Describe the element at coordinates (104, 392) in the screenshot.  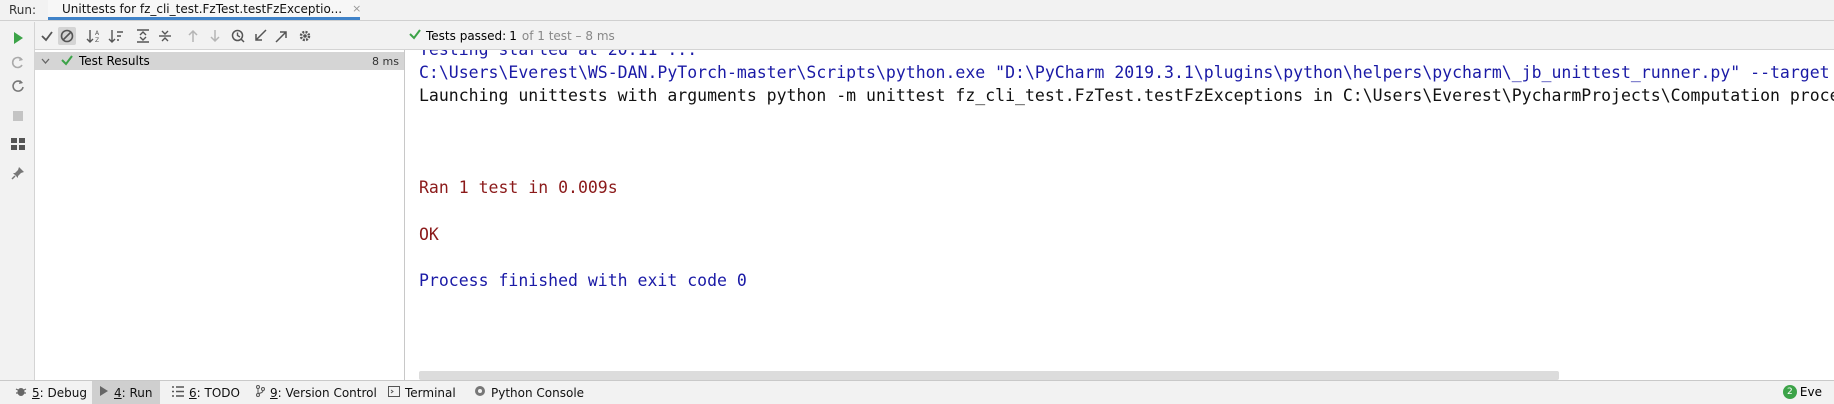
I see `play-icon` at that location.